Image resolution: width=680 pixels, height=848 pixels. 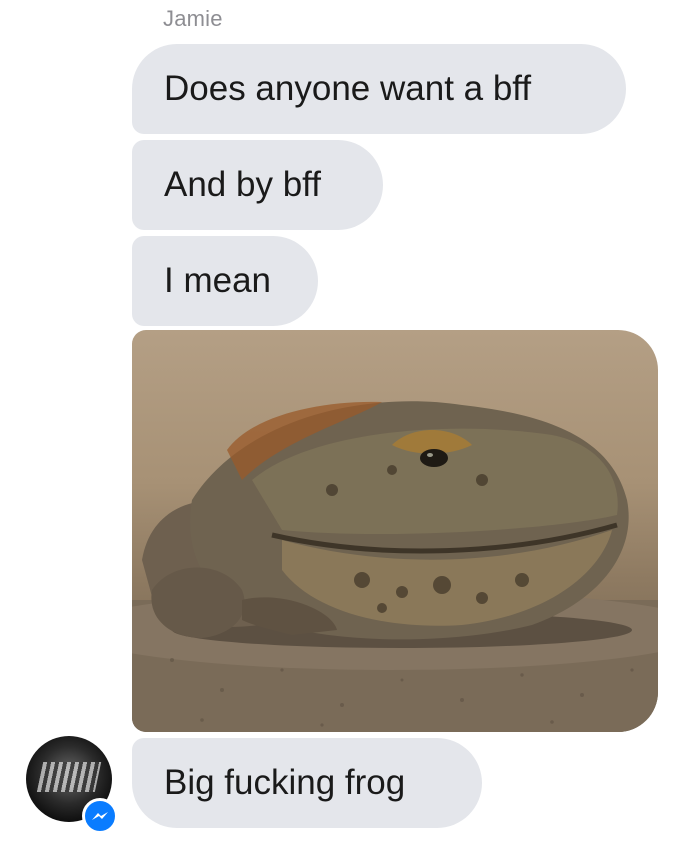 What do you see at coordinates (257, 185) in the screenshot?
I see `message-bubble-2: And by bff` at bounding box center [257, 185].